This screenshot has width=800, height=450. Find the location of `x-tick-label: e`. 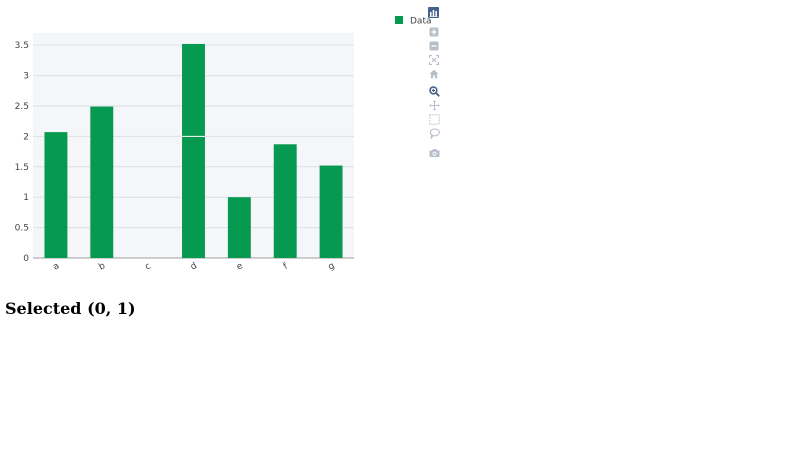

x-tick-label: e is located at coordinates (240, 267).